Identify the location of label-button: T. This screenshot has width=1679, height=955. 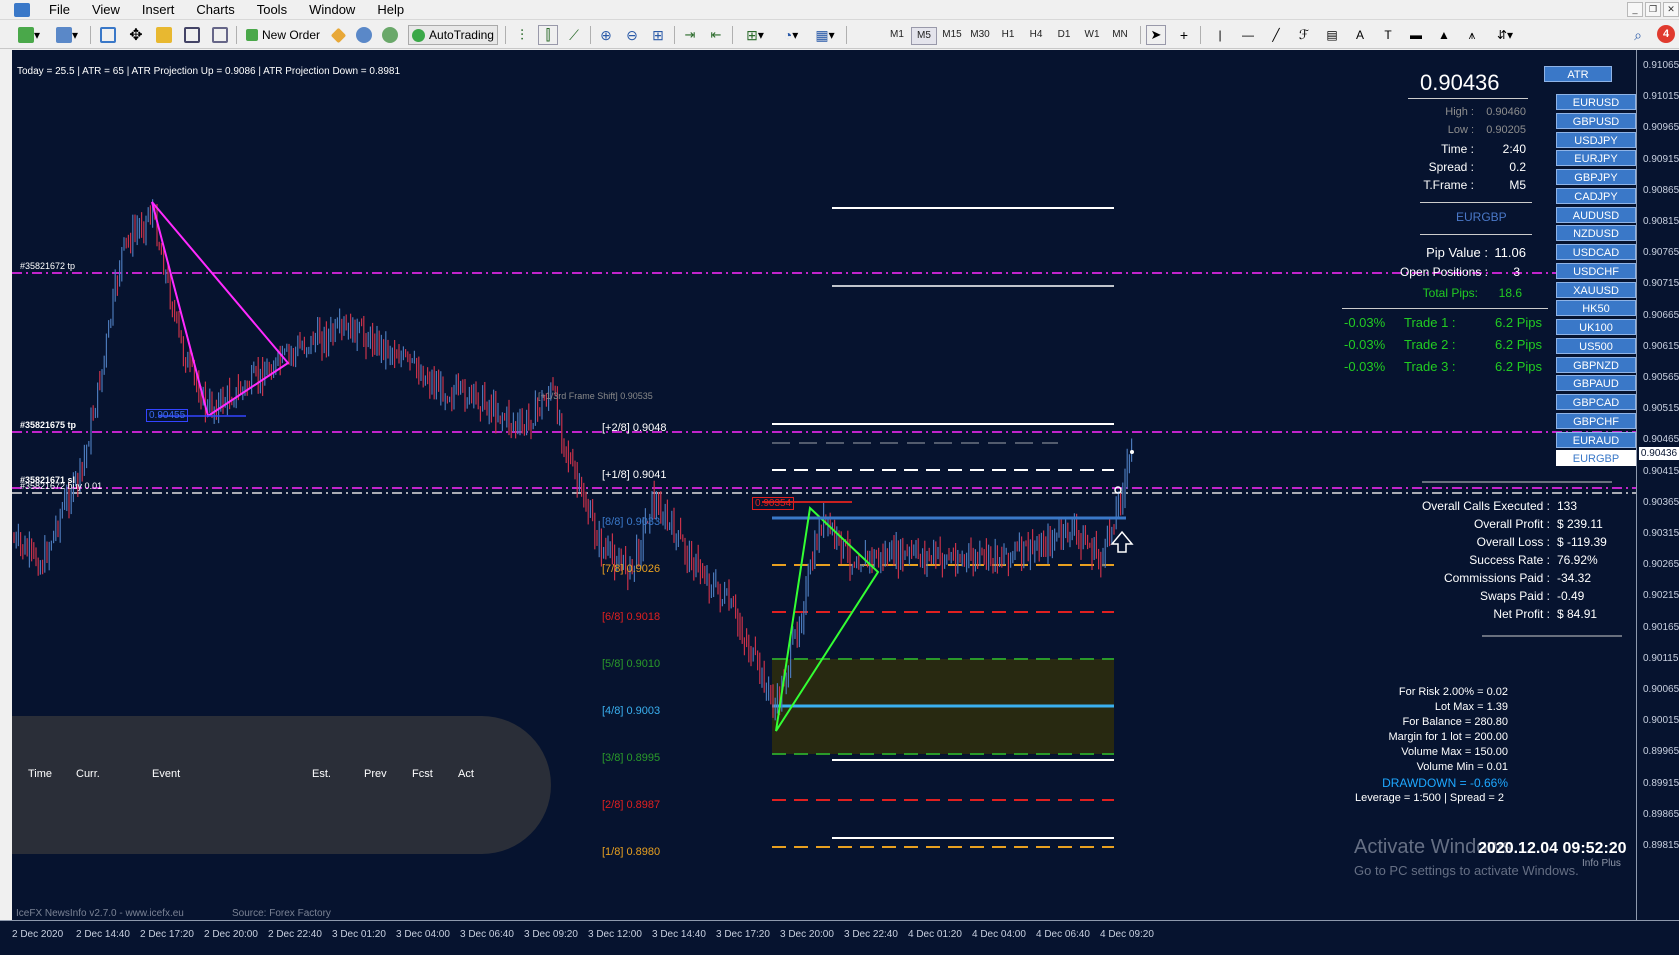
(1388, 35).